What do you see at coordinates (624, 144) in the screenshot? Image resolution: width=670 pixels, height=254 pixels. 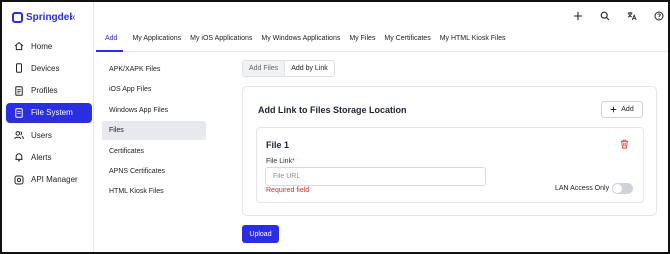 I see `trash-icon` at bounding box center [624, 144].